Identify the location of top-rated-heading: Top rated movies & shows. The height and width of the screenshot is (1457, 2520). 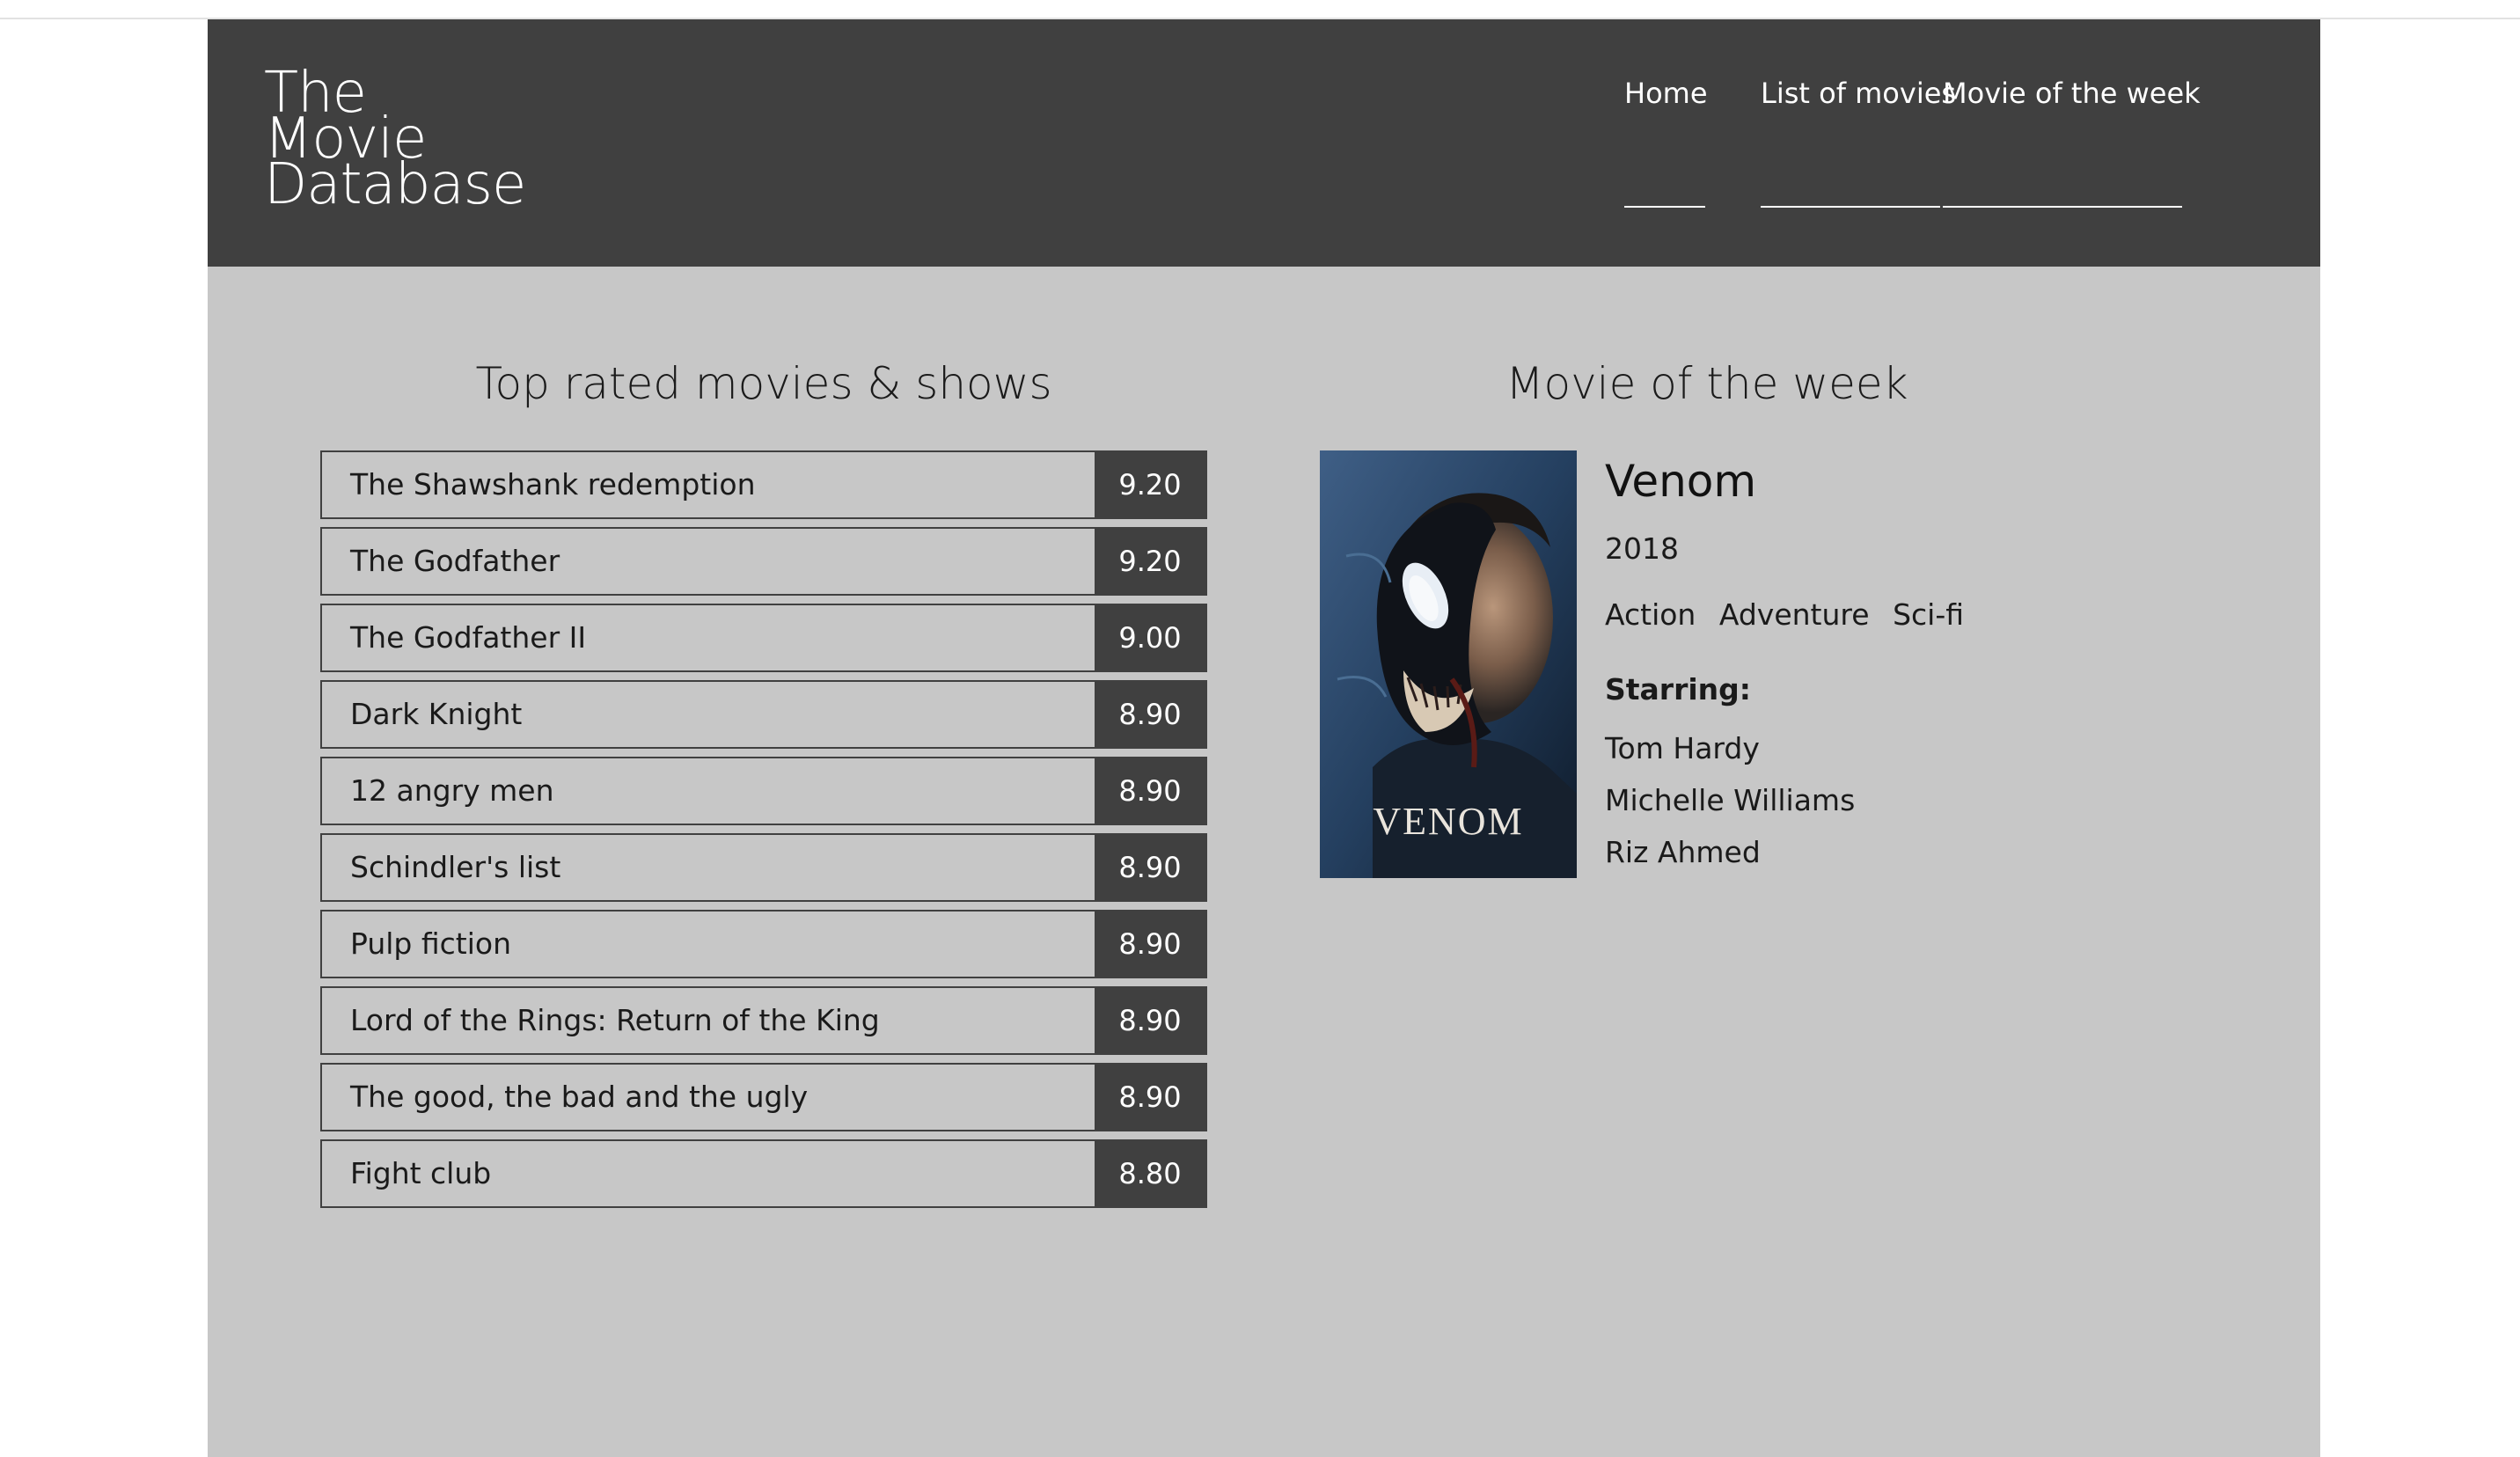
(763, 383).